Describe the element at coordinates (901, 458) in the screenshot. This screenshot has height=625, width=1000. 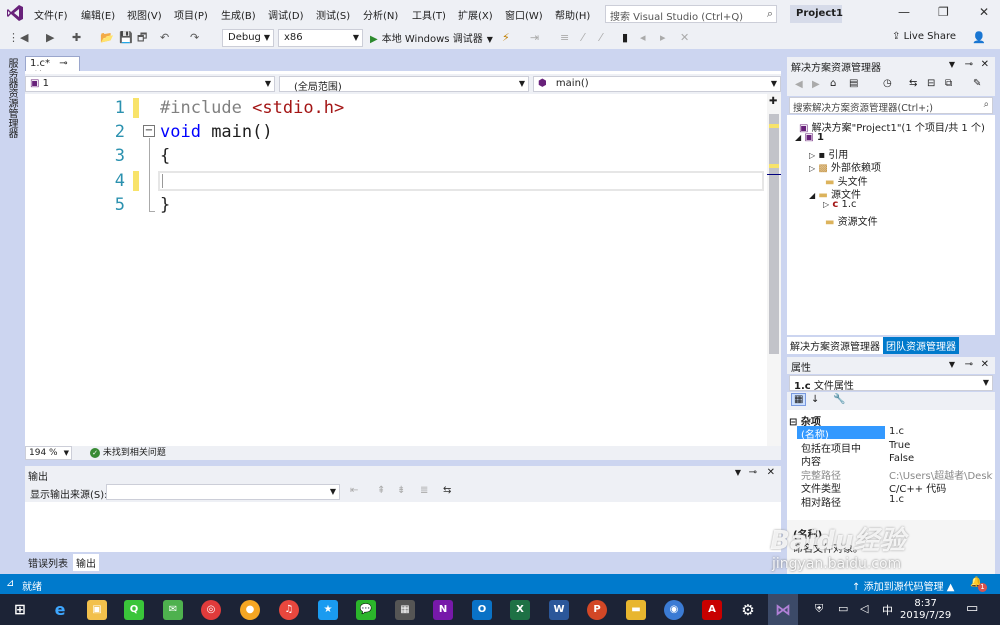
I see `prop-value: False` at that location.